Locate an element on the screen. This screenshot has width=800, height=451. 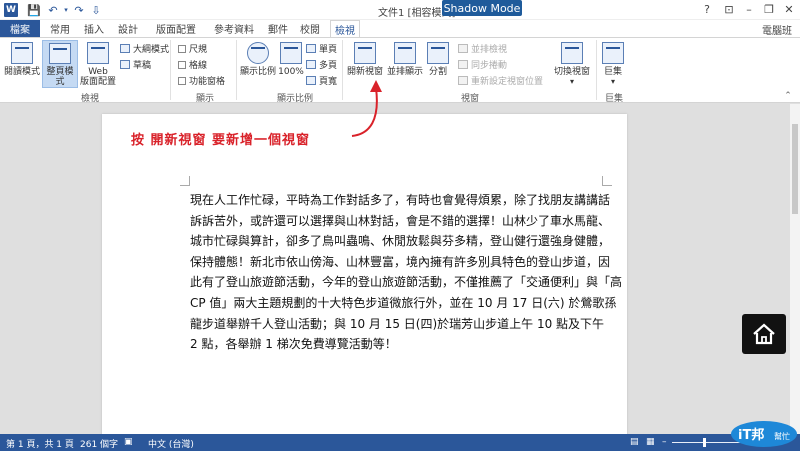
document-line: 保持體態！新北市依山傍海、山林豐富，境內擁有許多別具特色的登山步道，因 is located at coordinates (400, 261).